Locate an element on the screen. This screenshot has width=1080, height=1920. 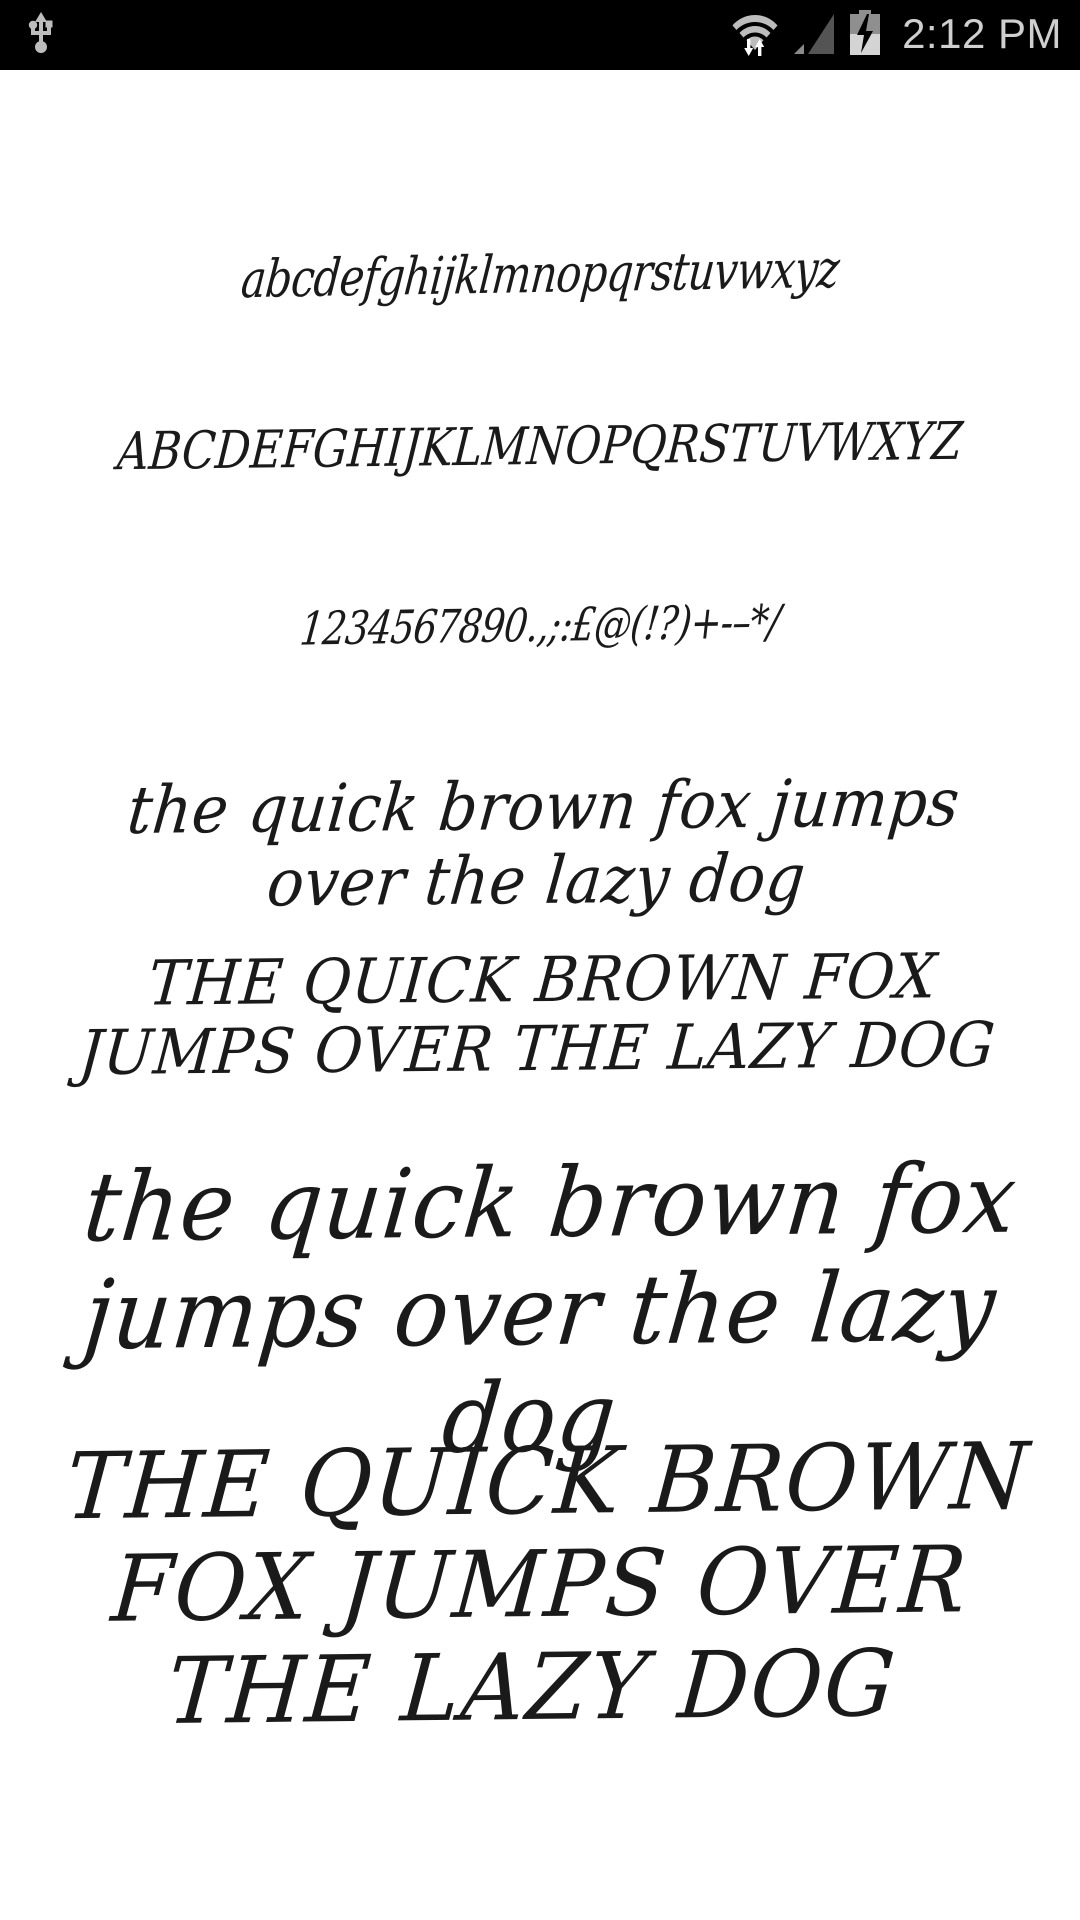
status-bar-left-icons is located at coordinates (41, 35).